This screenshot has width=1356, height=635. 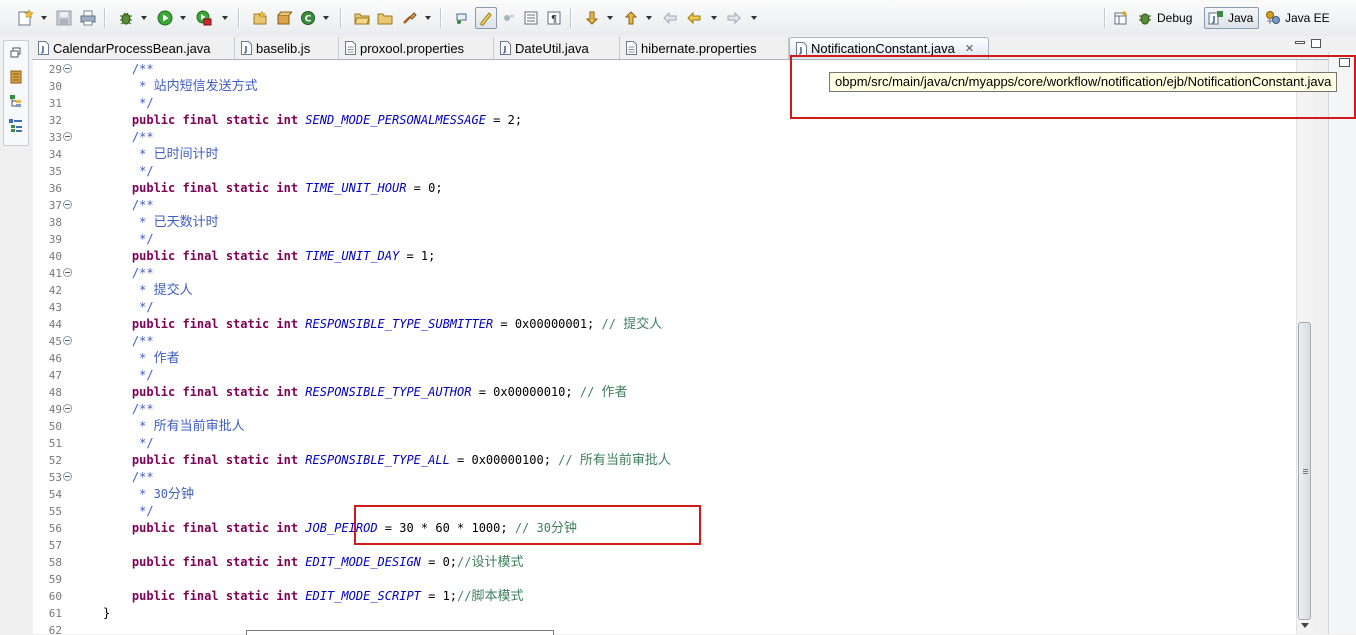 What do you see at coordinates (734, 18) in the screenshot?
I see `forward-icon` at bounding box center [734, 18].